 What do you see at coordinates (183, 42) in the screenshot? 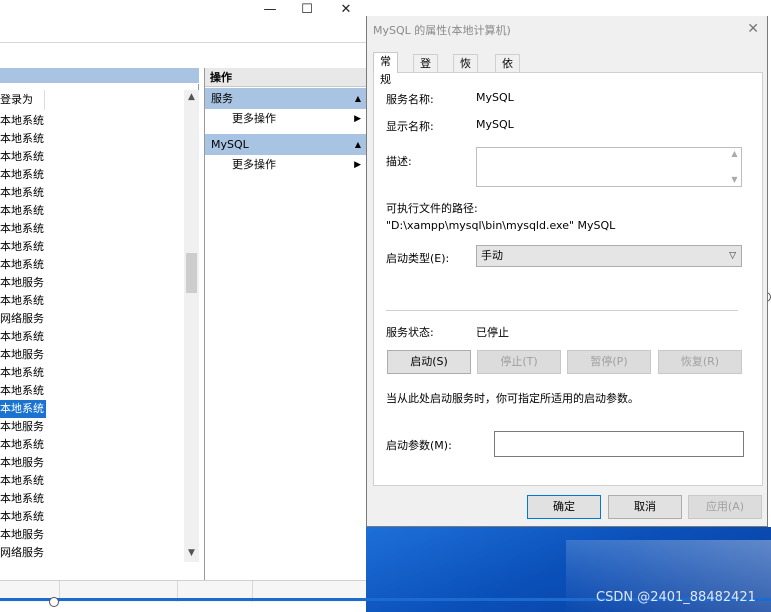
I see `toolbar-divider` at bounding box center [183, 42].